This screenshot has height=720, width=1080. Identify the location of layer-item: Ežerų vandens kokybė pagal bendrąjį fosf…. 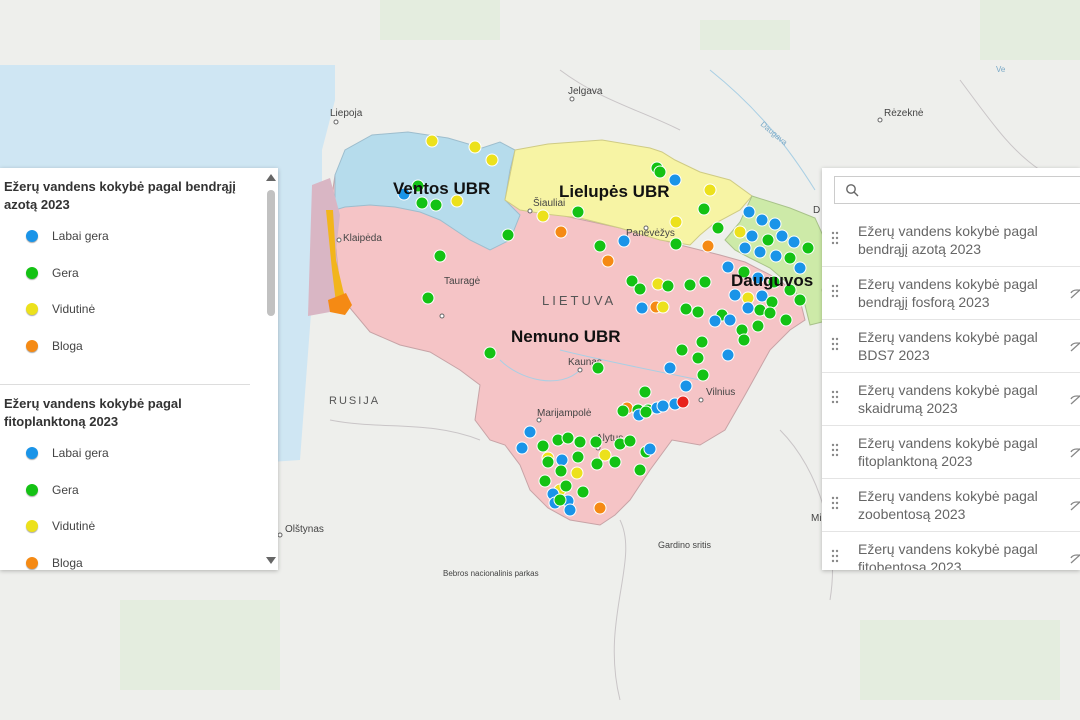
(951, 293).